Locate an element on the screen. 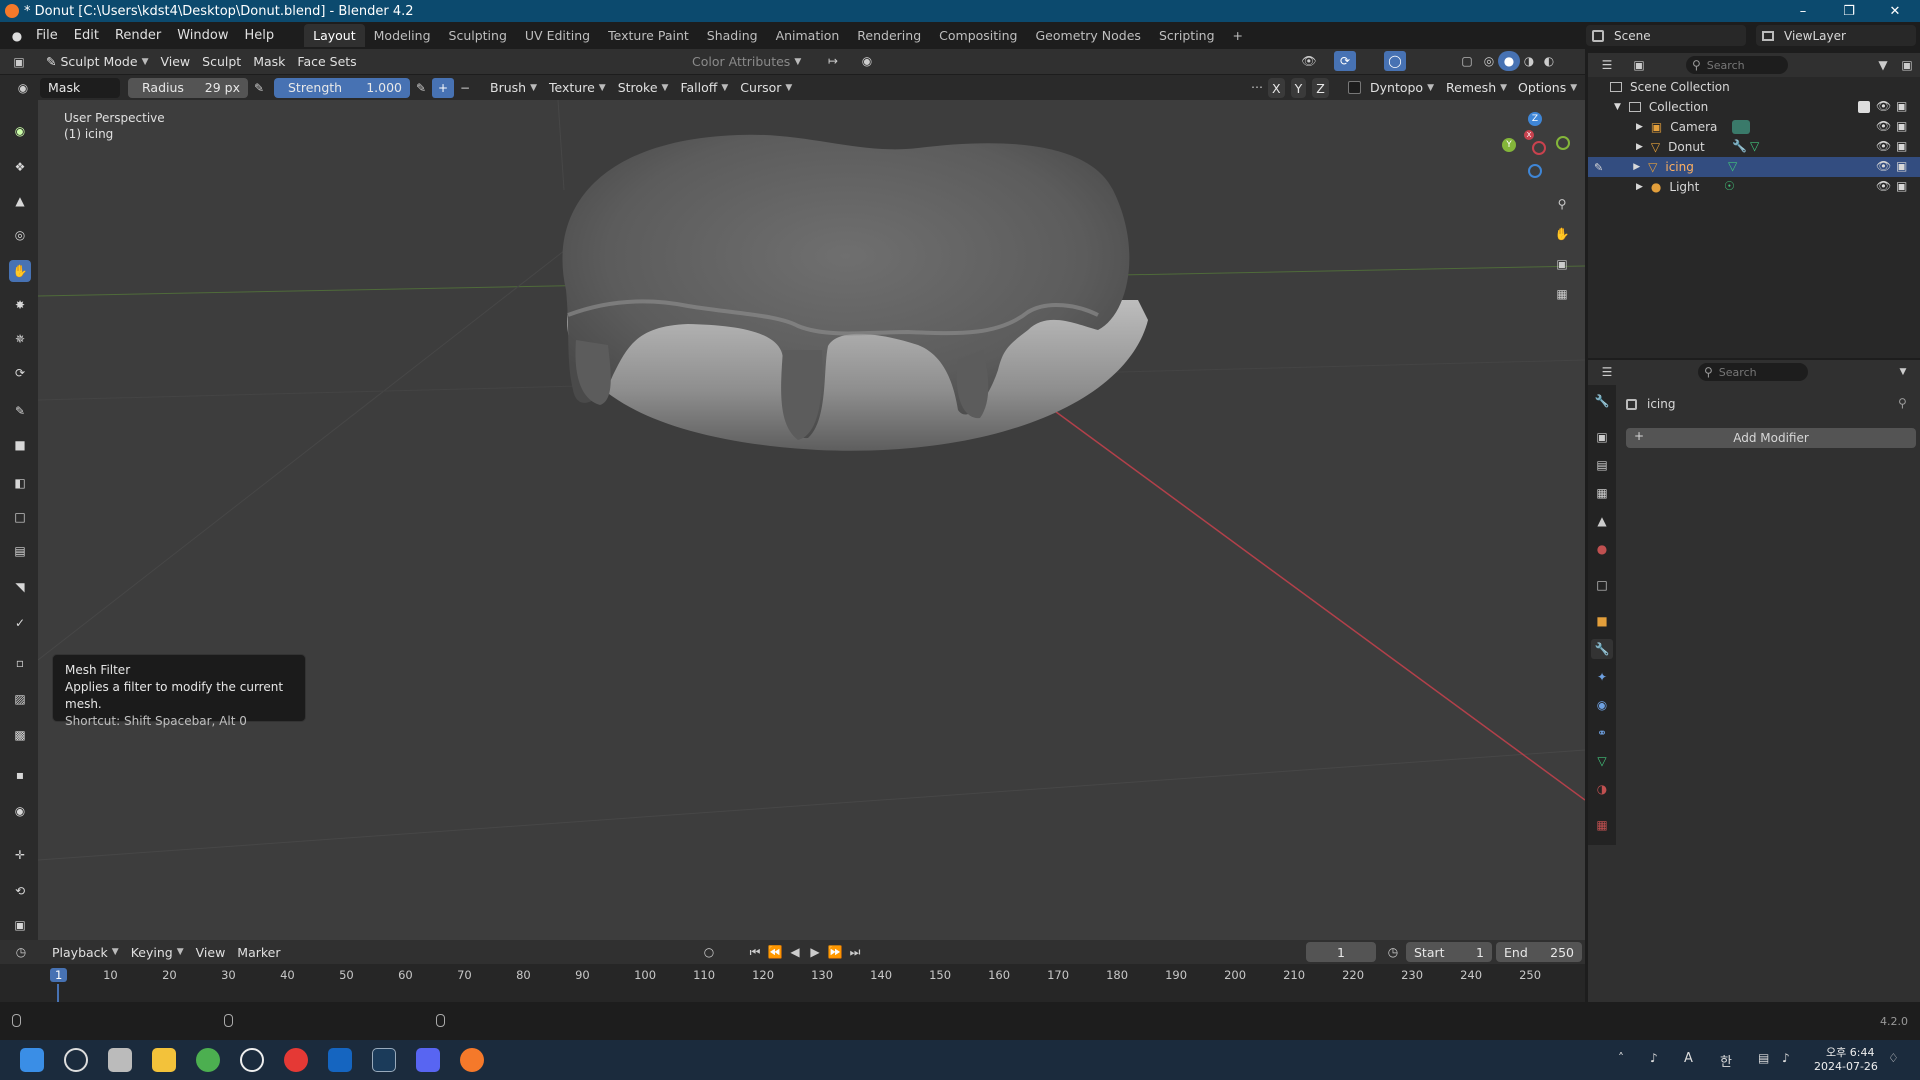 The width and height of the screenshot is (1920, 1080). color-attributes-dropdown: Color Attributes ▼ is located at coordinates (746, 61).